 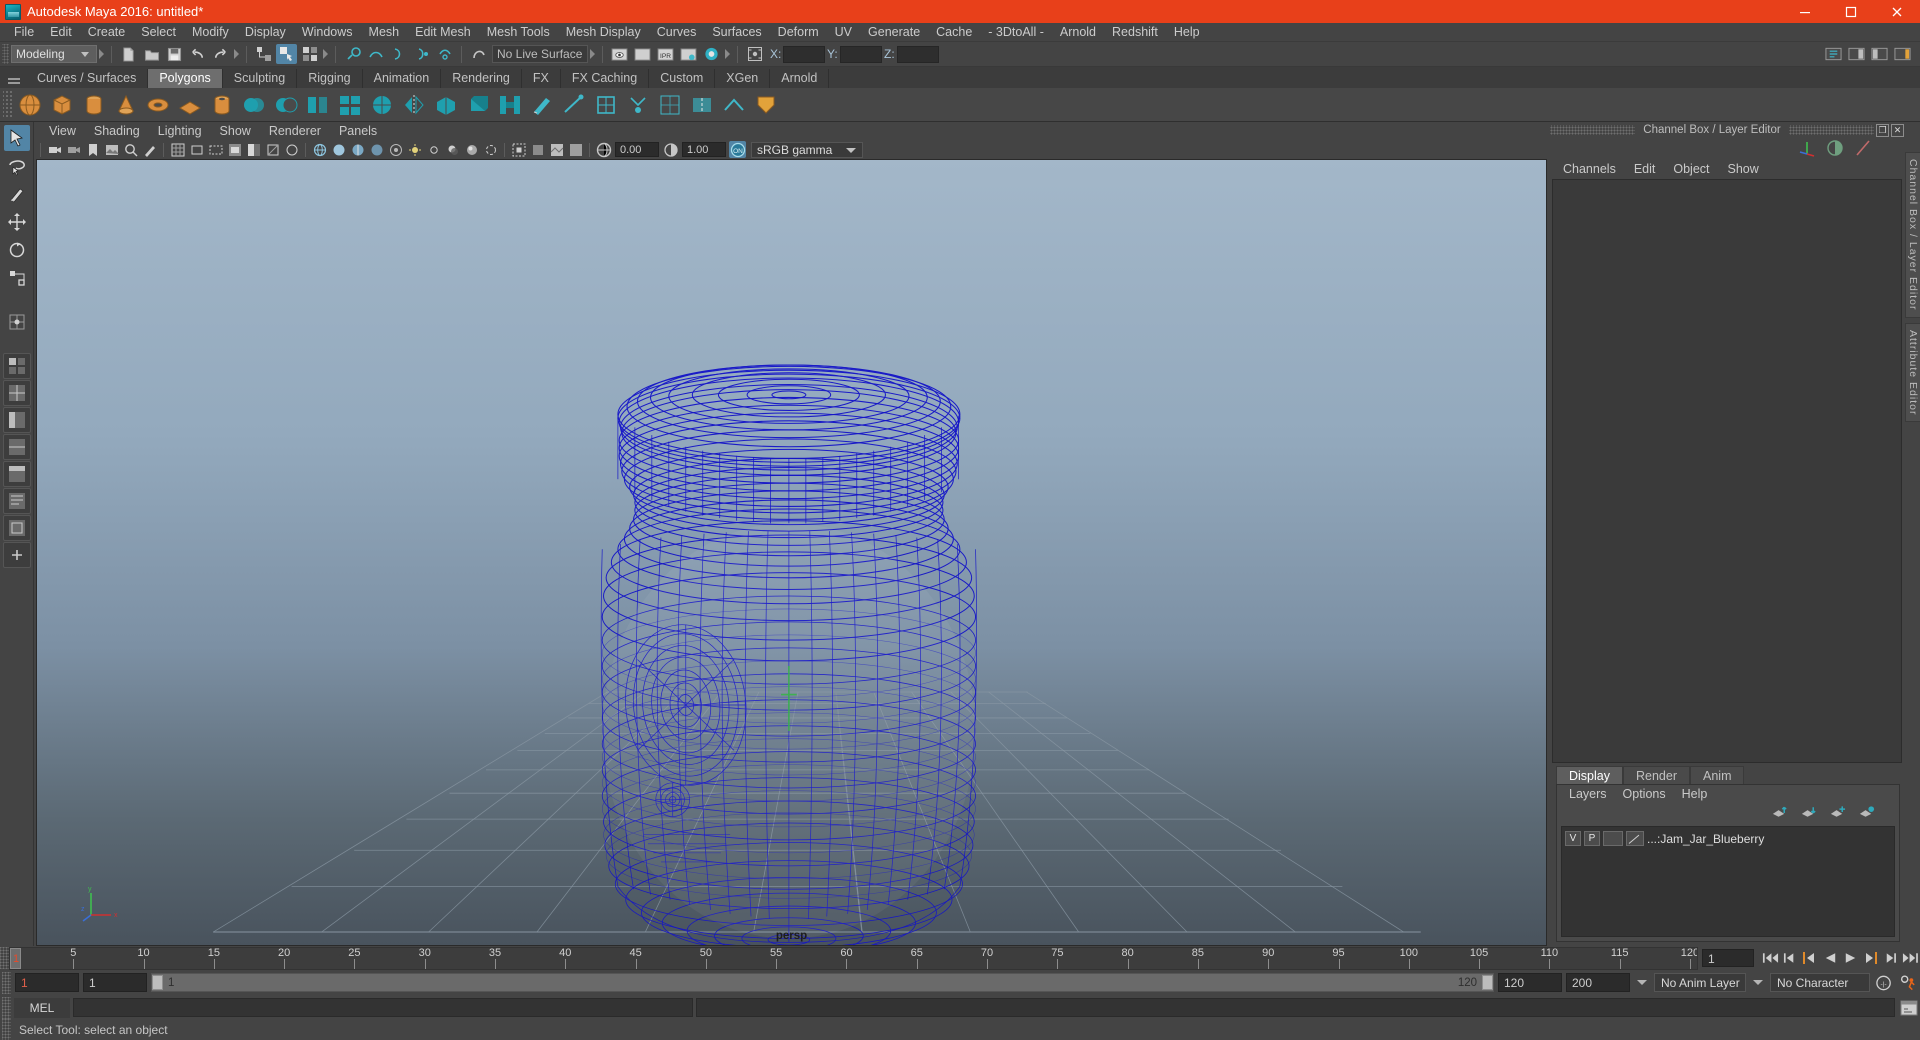 What do you see at coordinates (5, 54) in the screenshot?
I see `status-line-grip` at bounding box center [5, 54].